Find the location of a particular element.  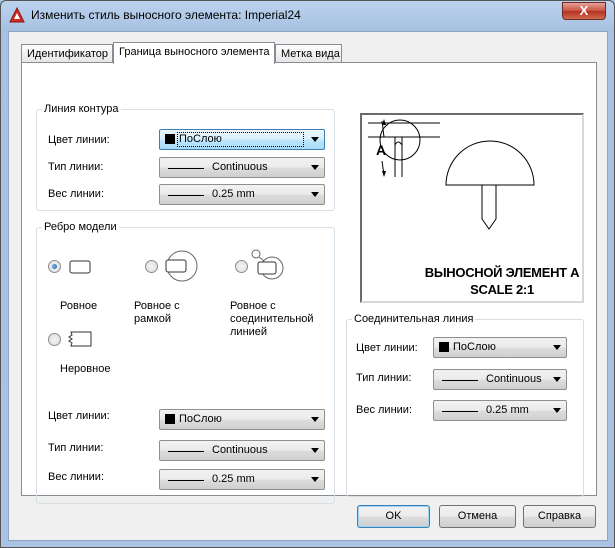

edge-jagged-icon is located at coordinates (80, 339).